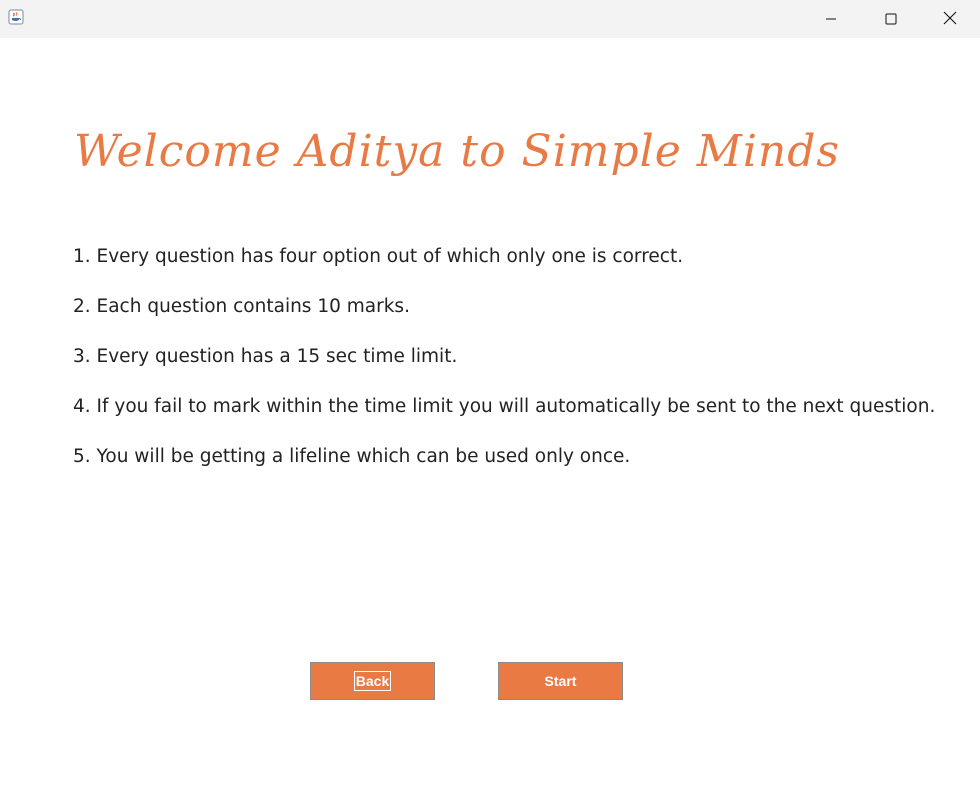 This screenshot has height=800, width=980. What do you see at coordinates (490, 19) in the screenshot?
I see `title-bar` at bounding box center [490, 19].